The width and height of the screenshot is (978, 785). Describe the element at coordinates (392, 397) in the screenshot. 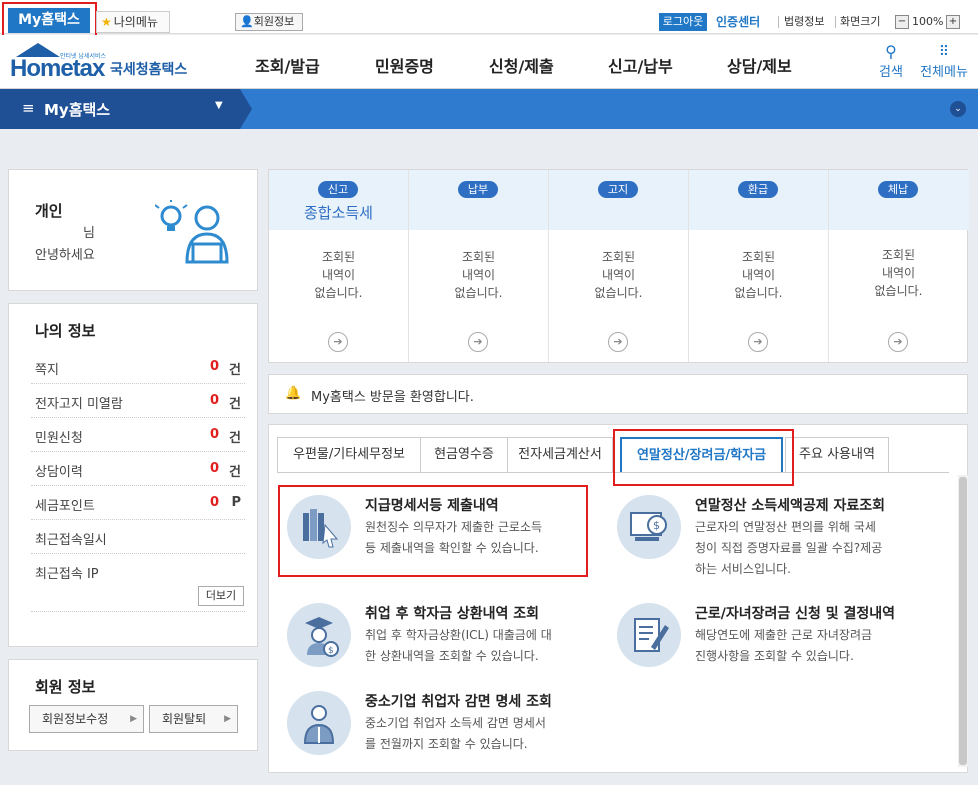

I see `welcome-text: My홈택스 방문을 환영합니다.` at that location.